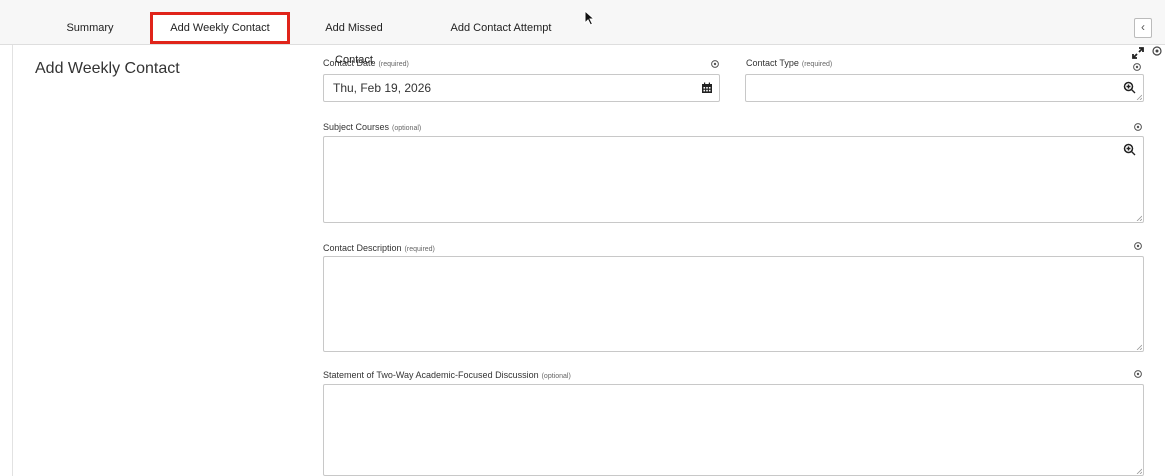 The height and width of the screenshot is (476, 1165). Describe the element at coordinates (356, 127) in the screenshot. I see `subject-courses-label-text: Subject Courses` at that location.